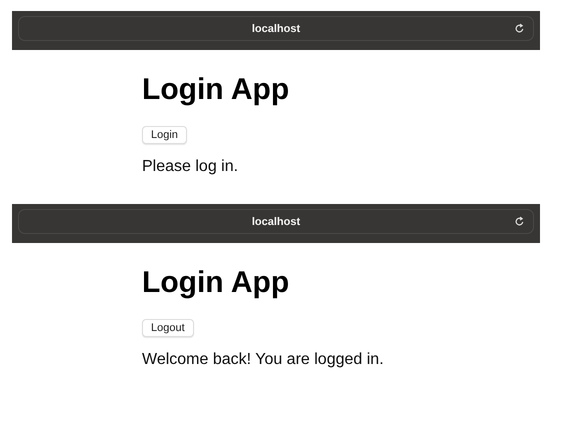  Describe the element at coordinates (164, 135) in the screenshot. I see `auth-button: Login` at that location.